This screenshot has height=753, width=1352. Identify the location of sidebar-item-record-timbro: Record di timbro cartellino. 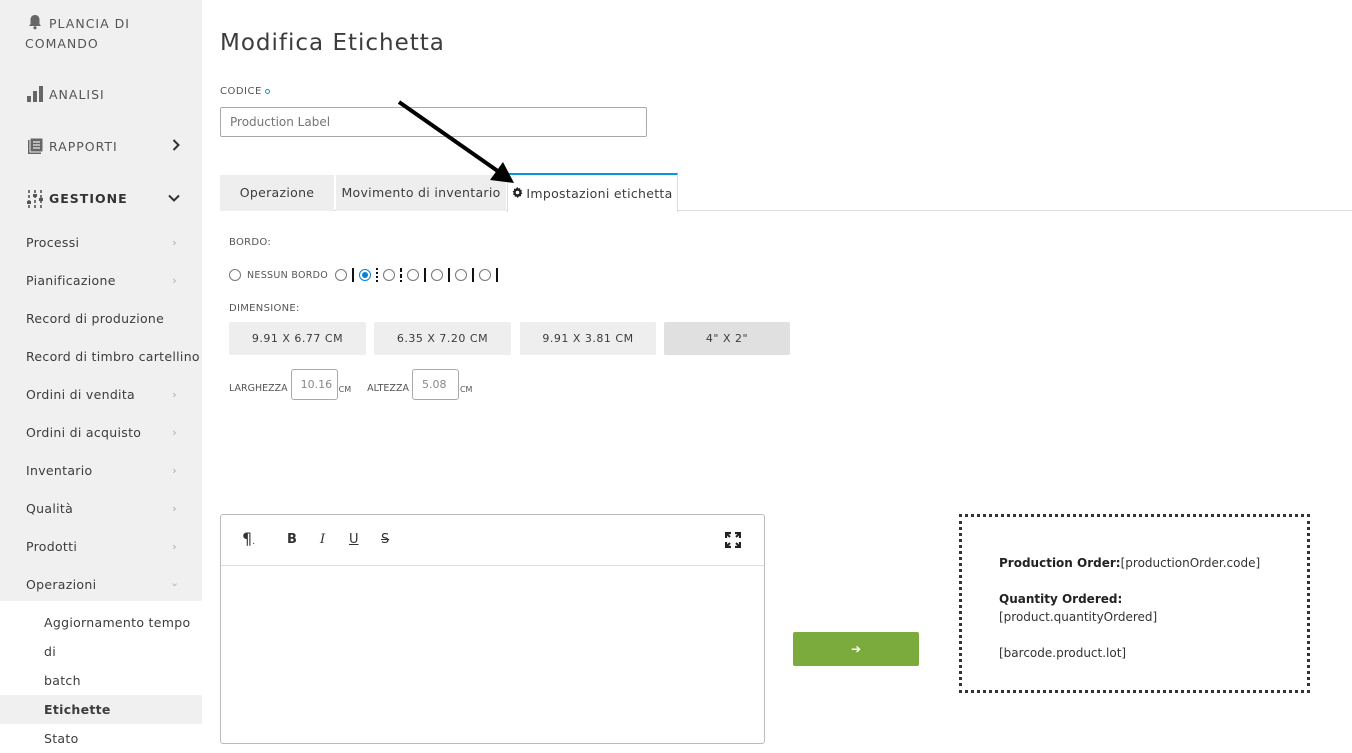
(101, 357).